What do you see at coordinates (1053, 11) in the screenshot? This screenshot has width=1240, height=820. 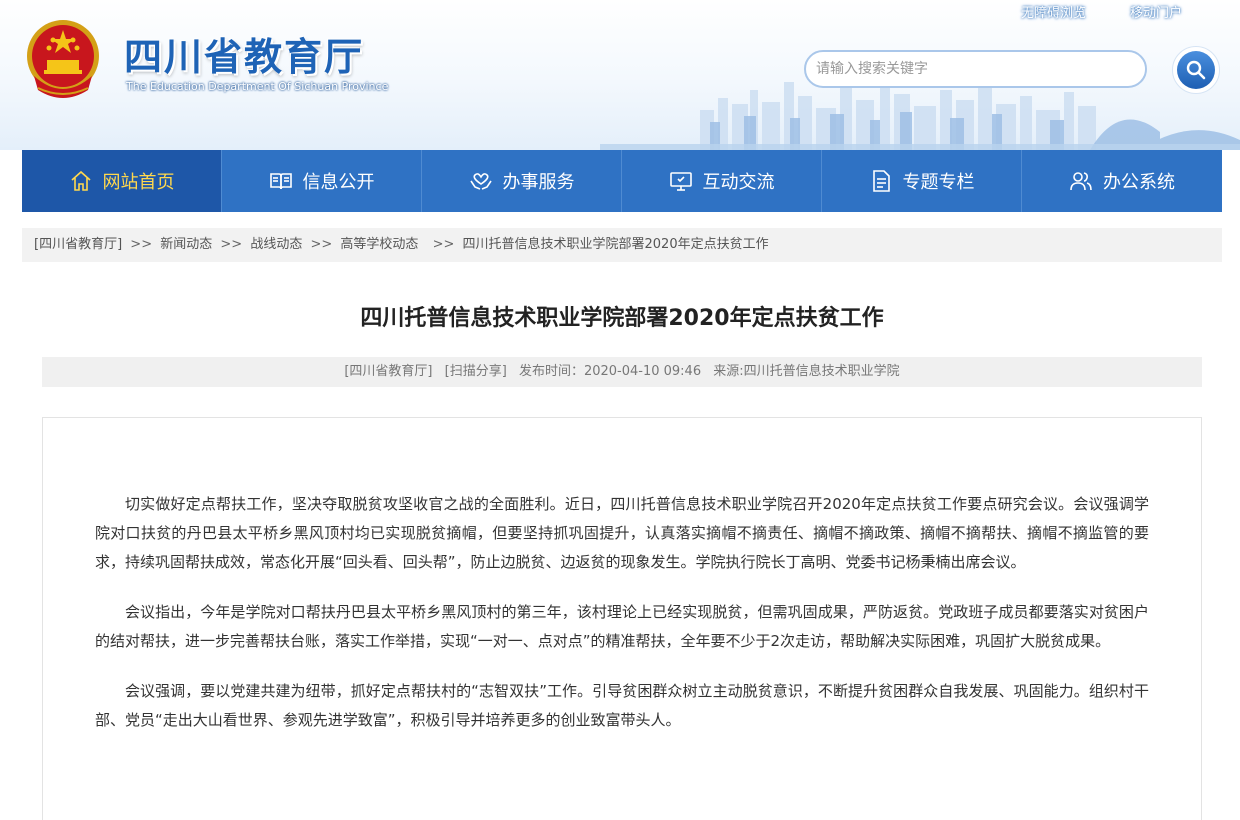 I see `accessibility-link: 无障碍浏览` at bounding box center [1053, 11].